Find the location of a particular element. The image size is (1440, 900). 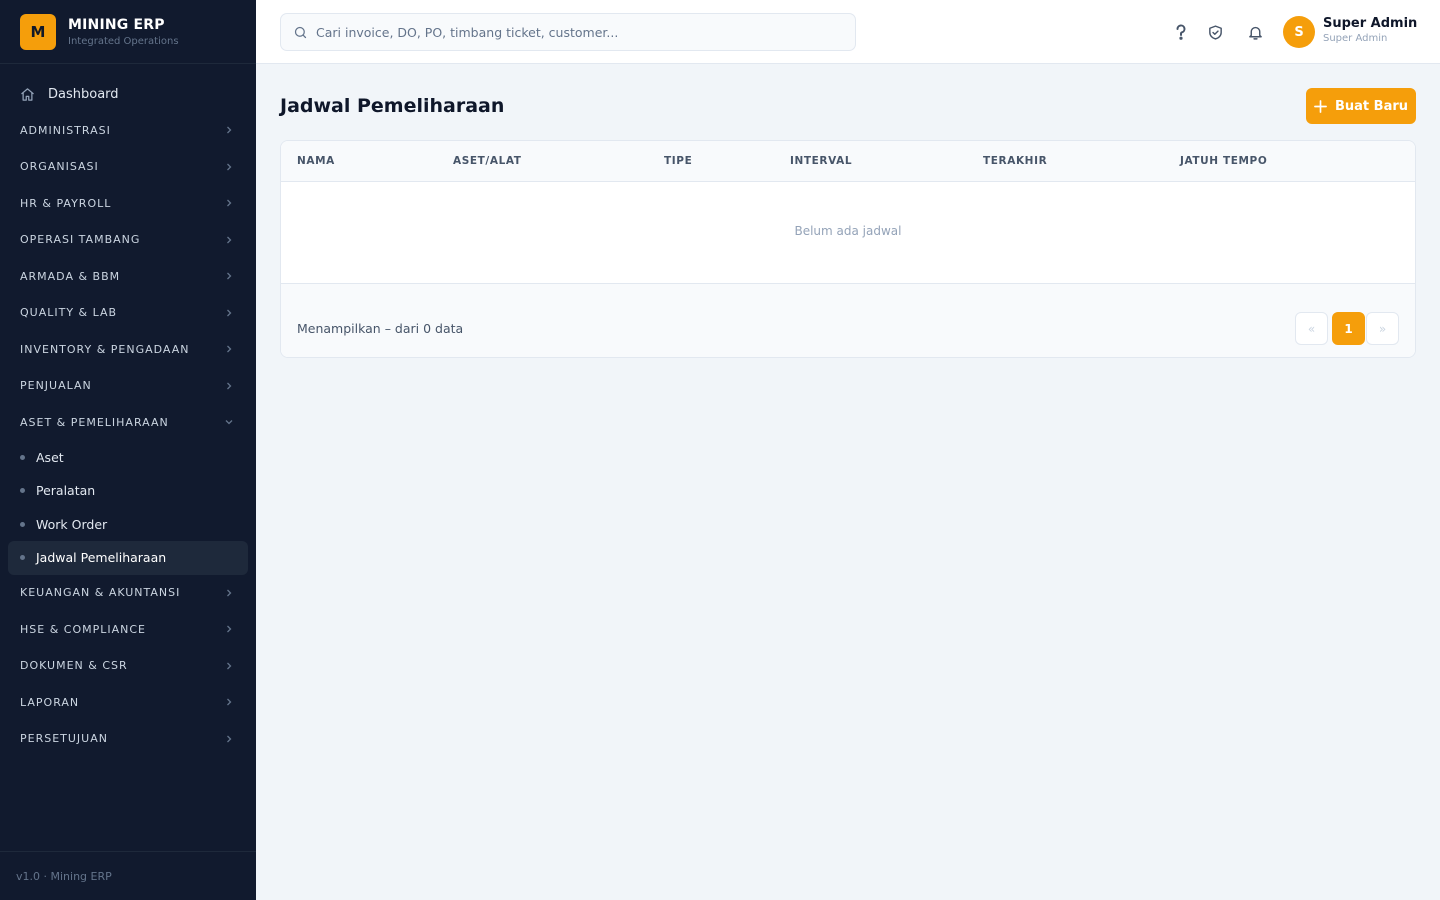

sidebar-section-quality-lab: QUALITY & LAB is located at coordinates (128, 313).